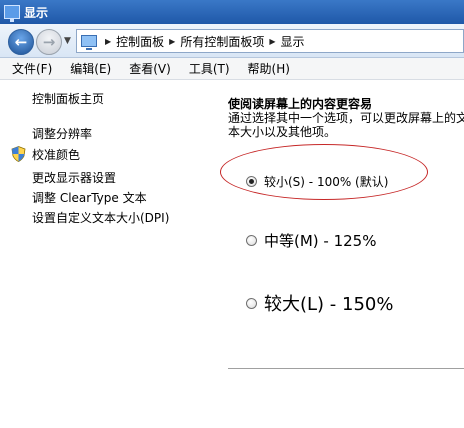 The width and height of the screenshot is (464, 428). What do you see at coordinates (222, 41) in the screenshot?
I see `breadcrumb-all-items: 所有控制面板项` at bounding box center [222, 41].